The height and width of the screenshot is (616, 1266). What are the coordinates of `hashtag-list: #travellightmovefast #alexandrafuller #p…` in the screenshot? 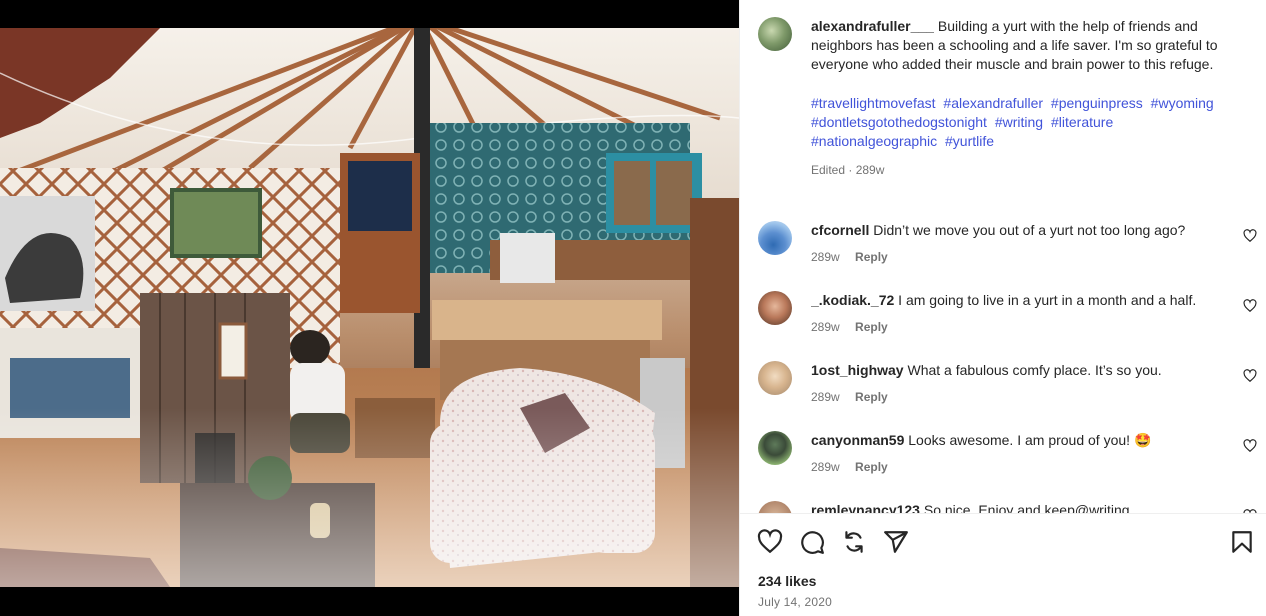 It's located at (1026, 123).